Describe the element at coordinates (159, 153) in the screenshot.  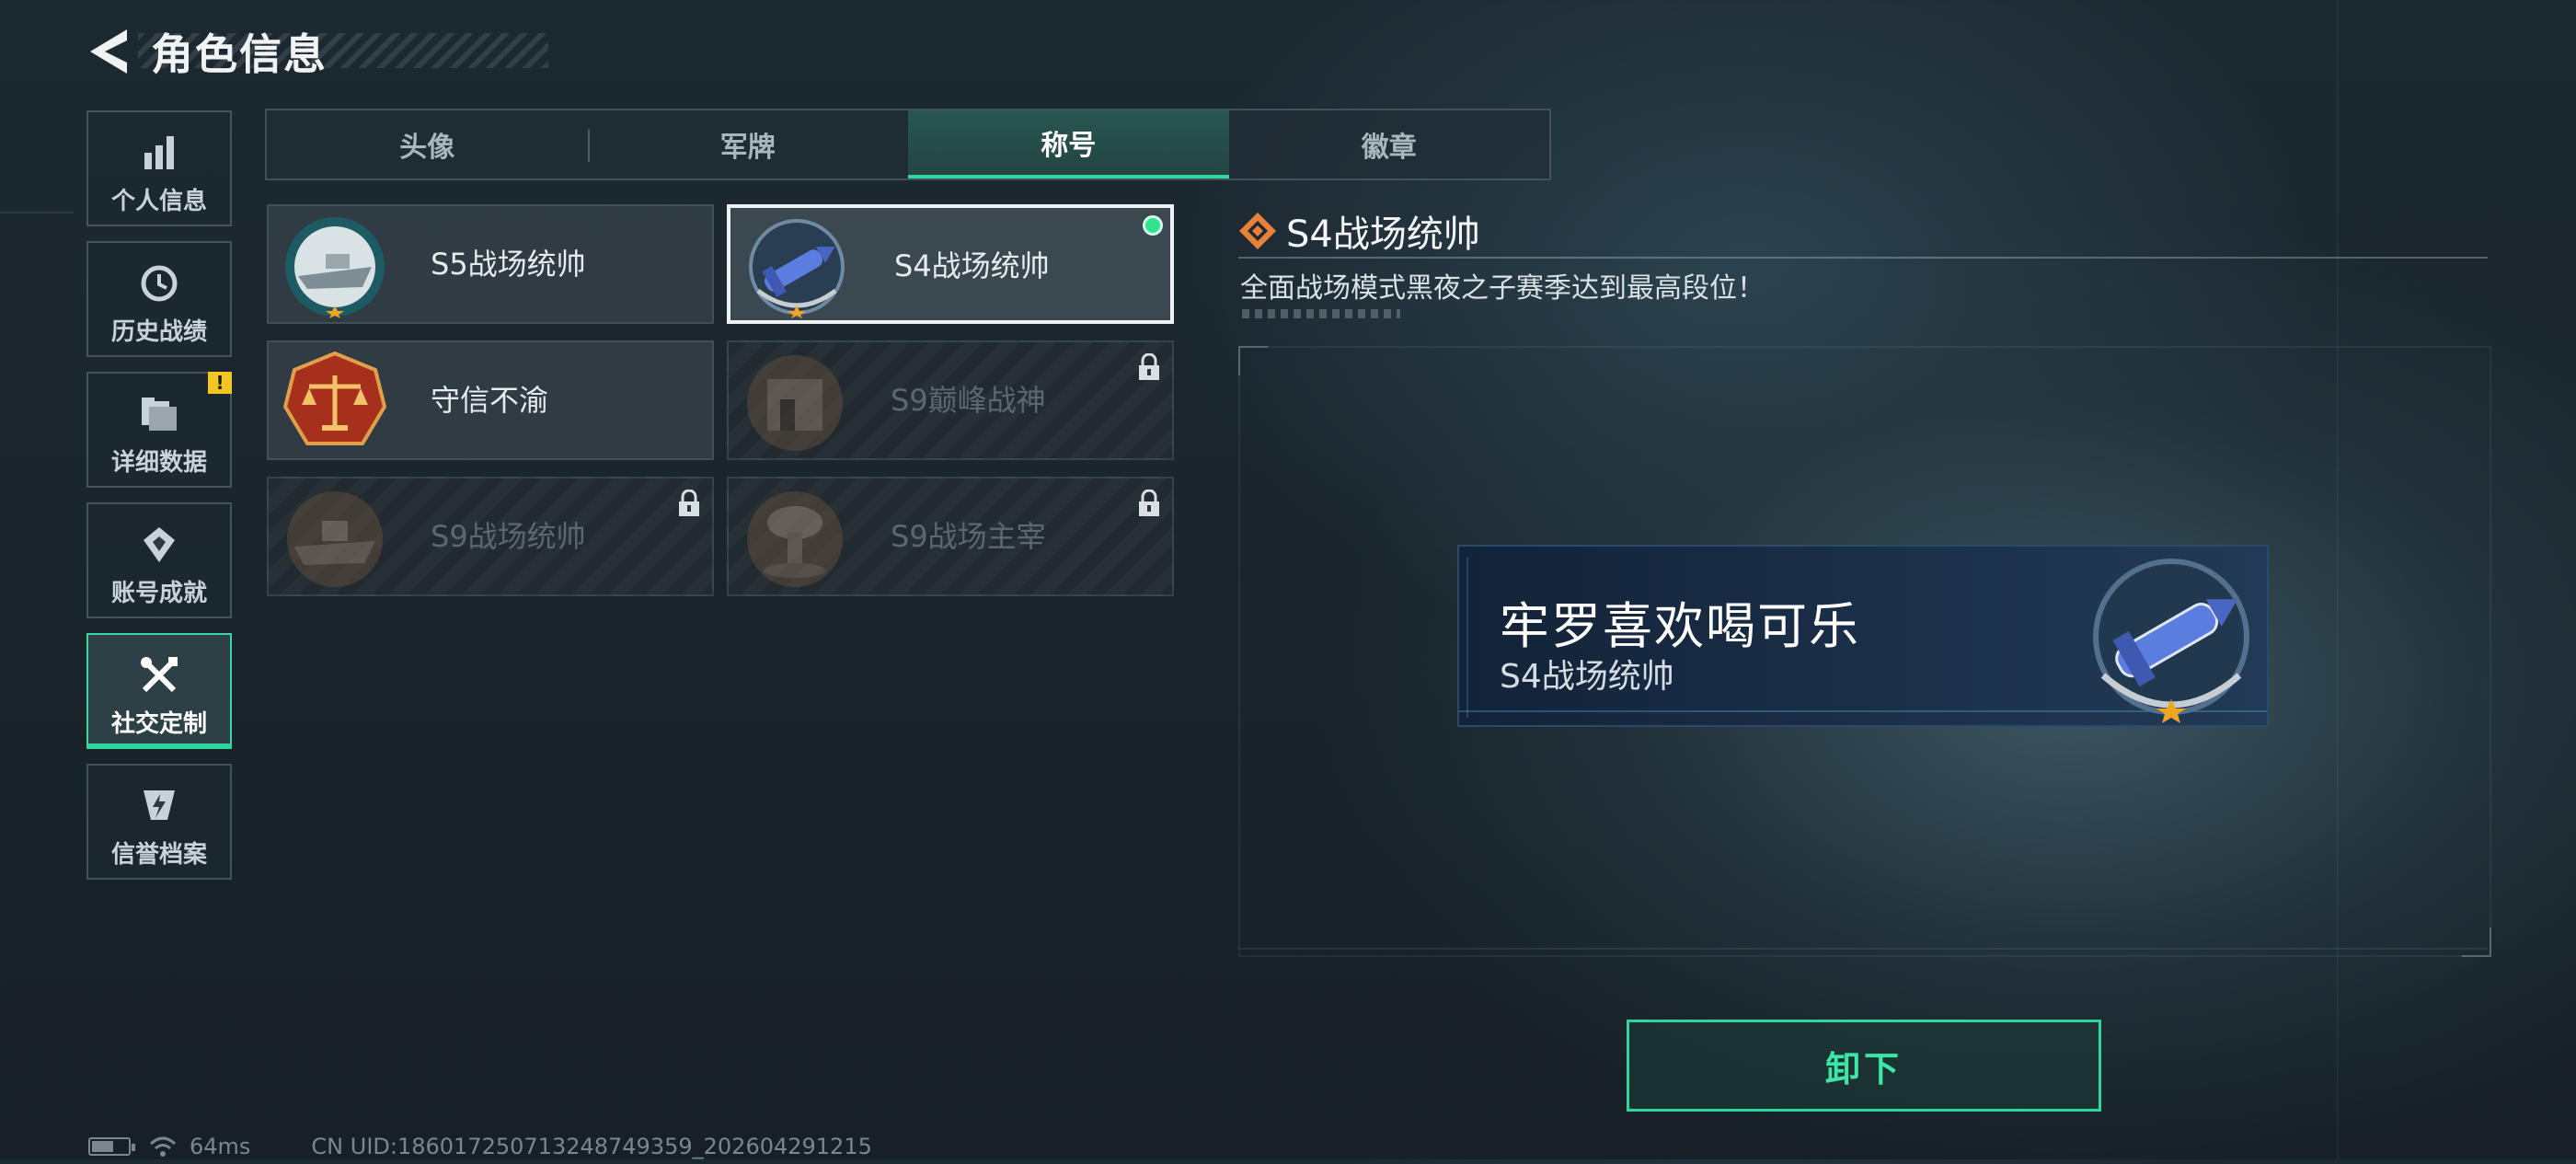
I see `bar-chart-icon` at that location.